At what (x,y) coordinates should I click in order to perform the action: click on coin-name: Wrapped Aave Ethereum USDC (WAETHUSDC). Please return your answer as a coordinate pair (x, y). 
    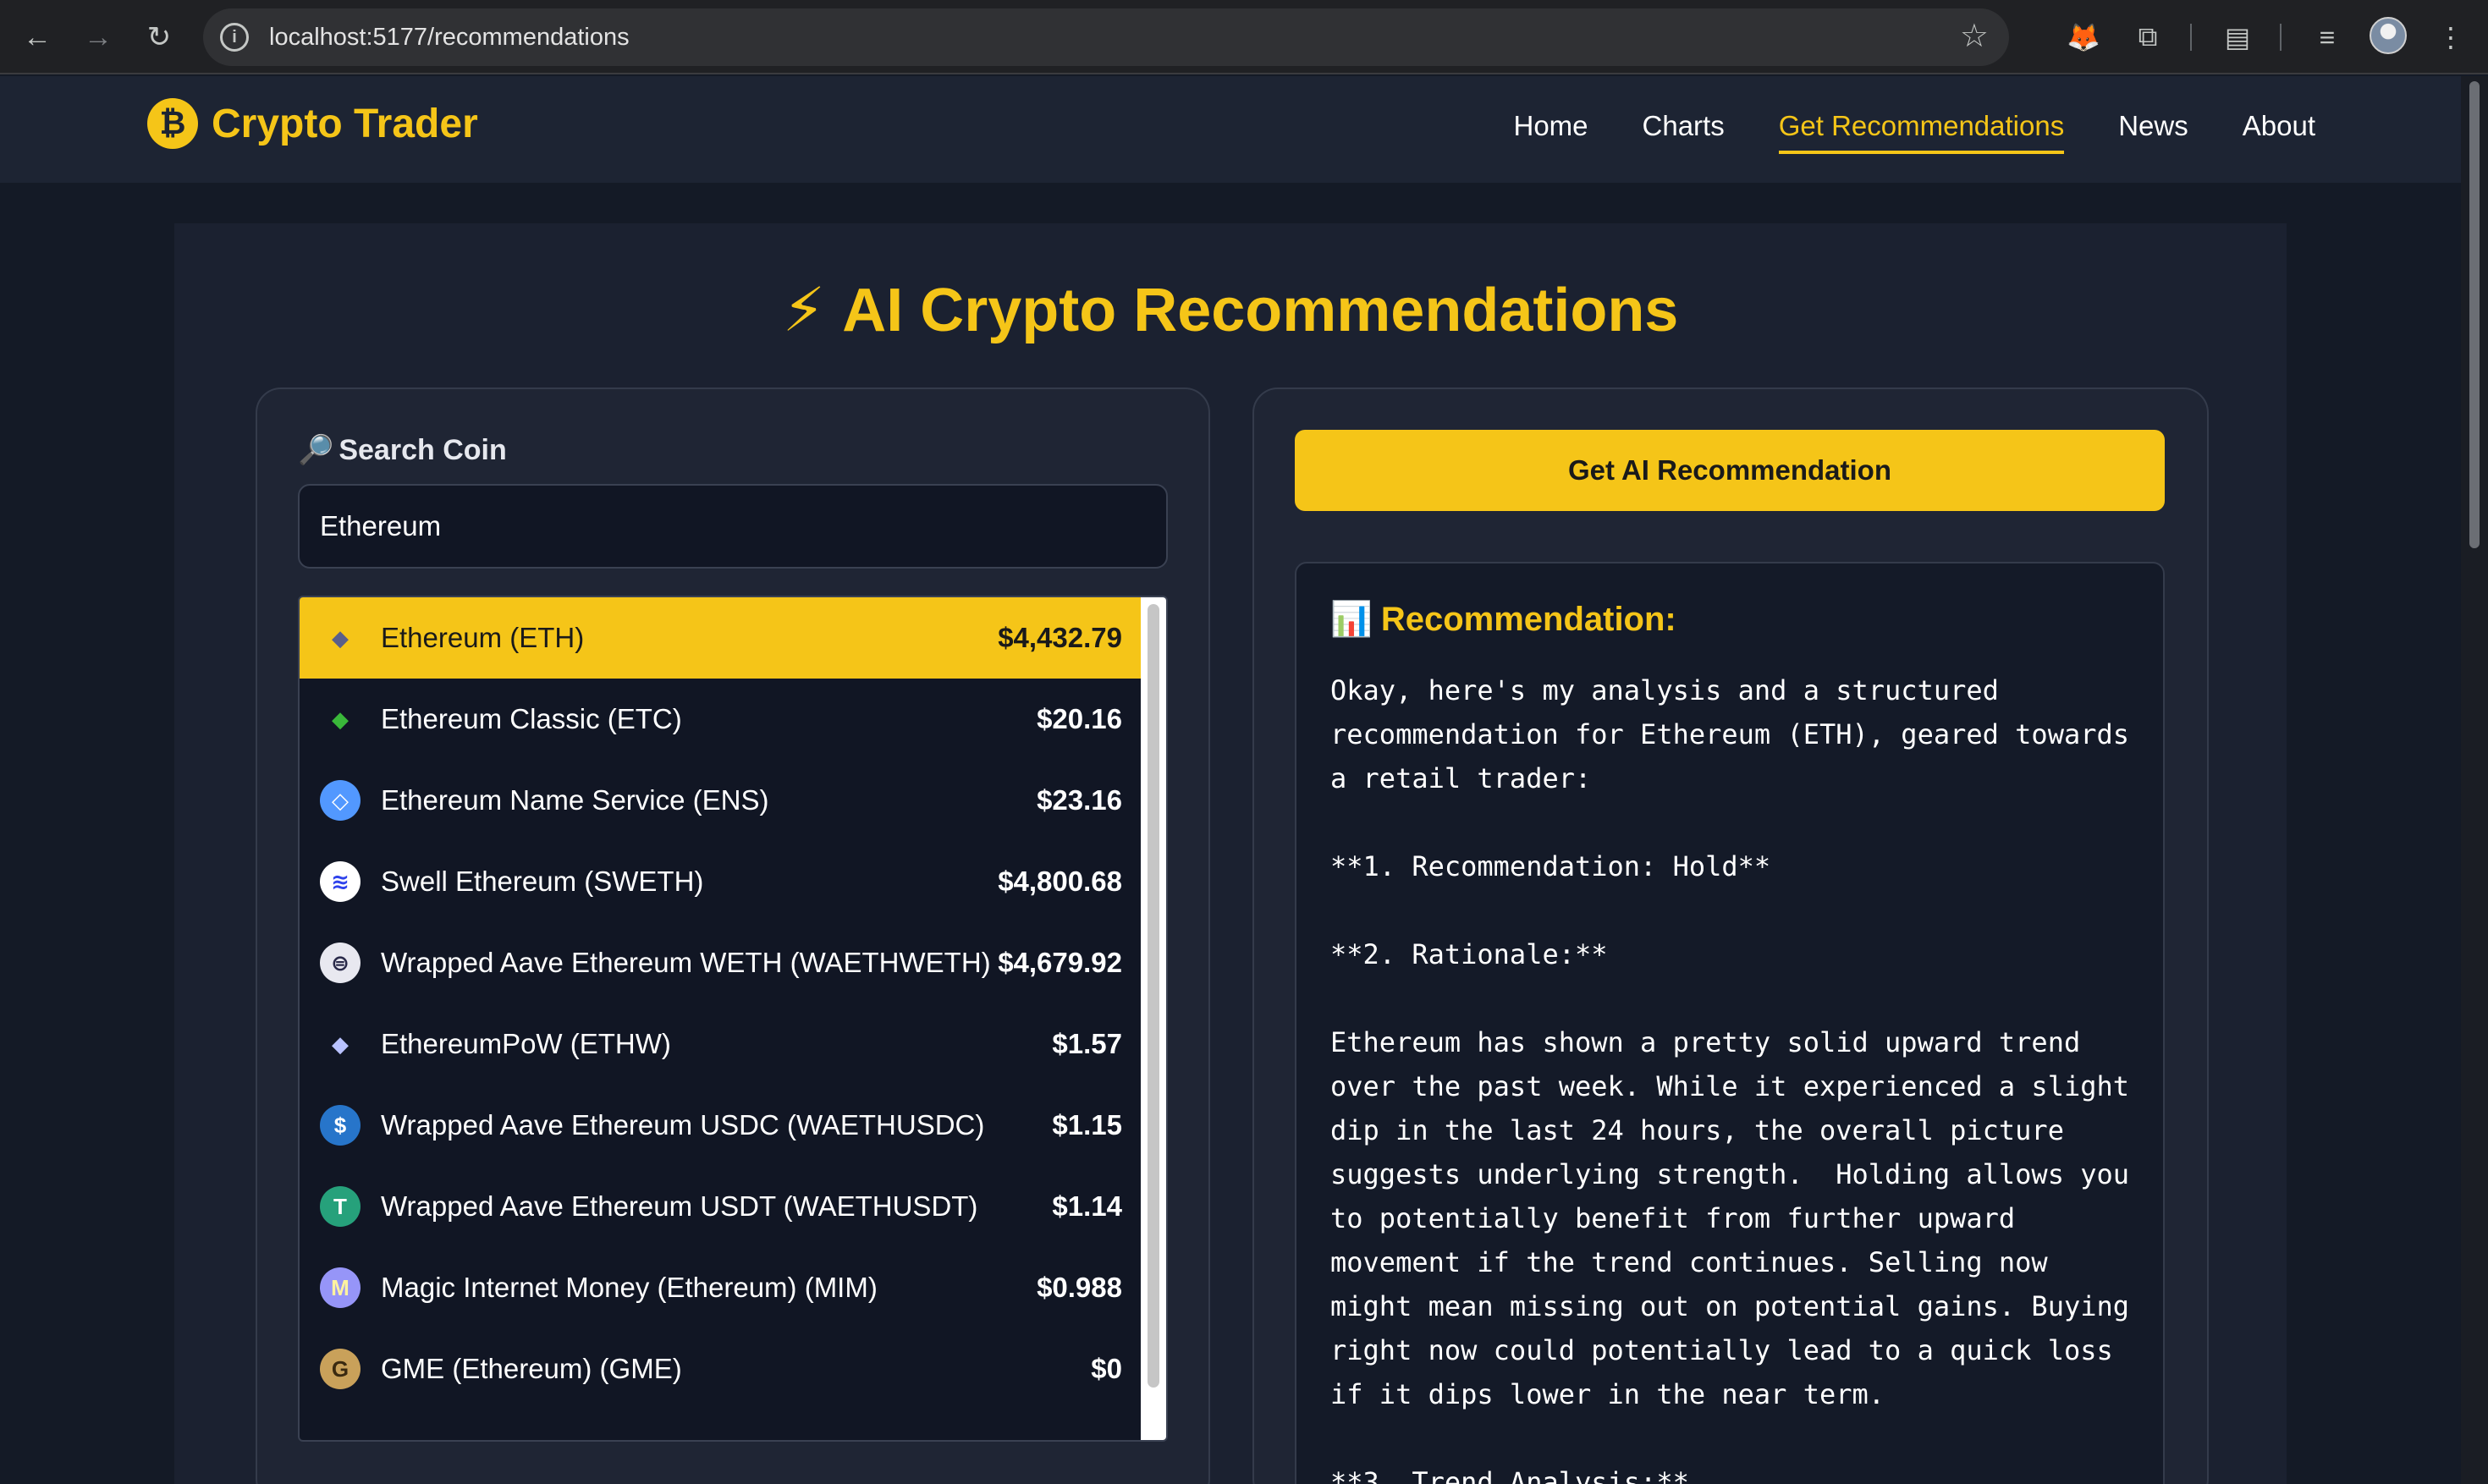
    Looking at the image, I should click on (683, 1124).